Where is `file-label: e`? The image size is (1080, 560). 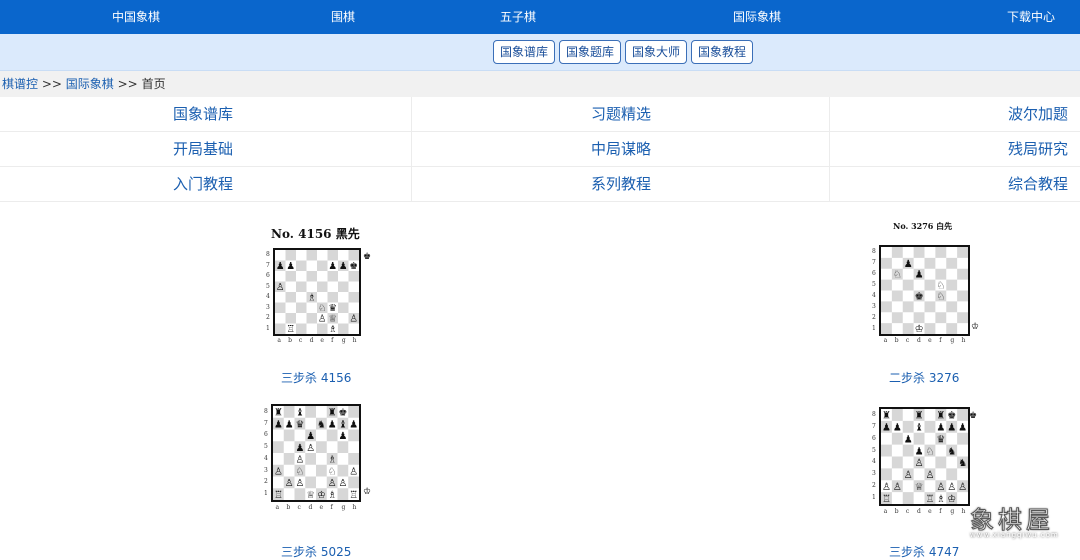 file-label: e is located at coordinates (930, 511).